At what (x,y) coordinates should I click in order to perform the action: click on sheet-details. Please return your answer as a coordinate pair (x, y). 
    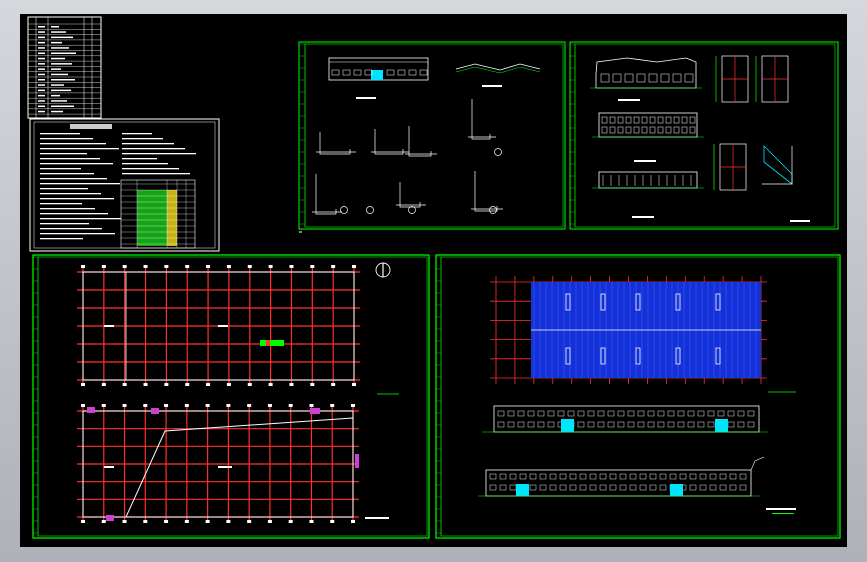
    Looking at the image, I should click on (432, 137).